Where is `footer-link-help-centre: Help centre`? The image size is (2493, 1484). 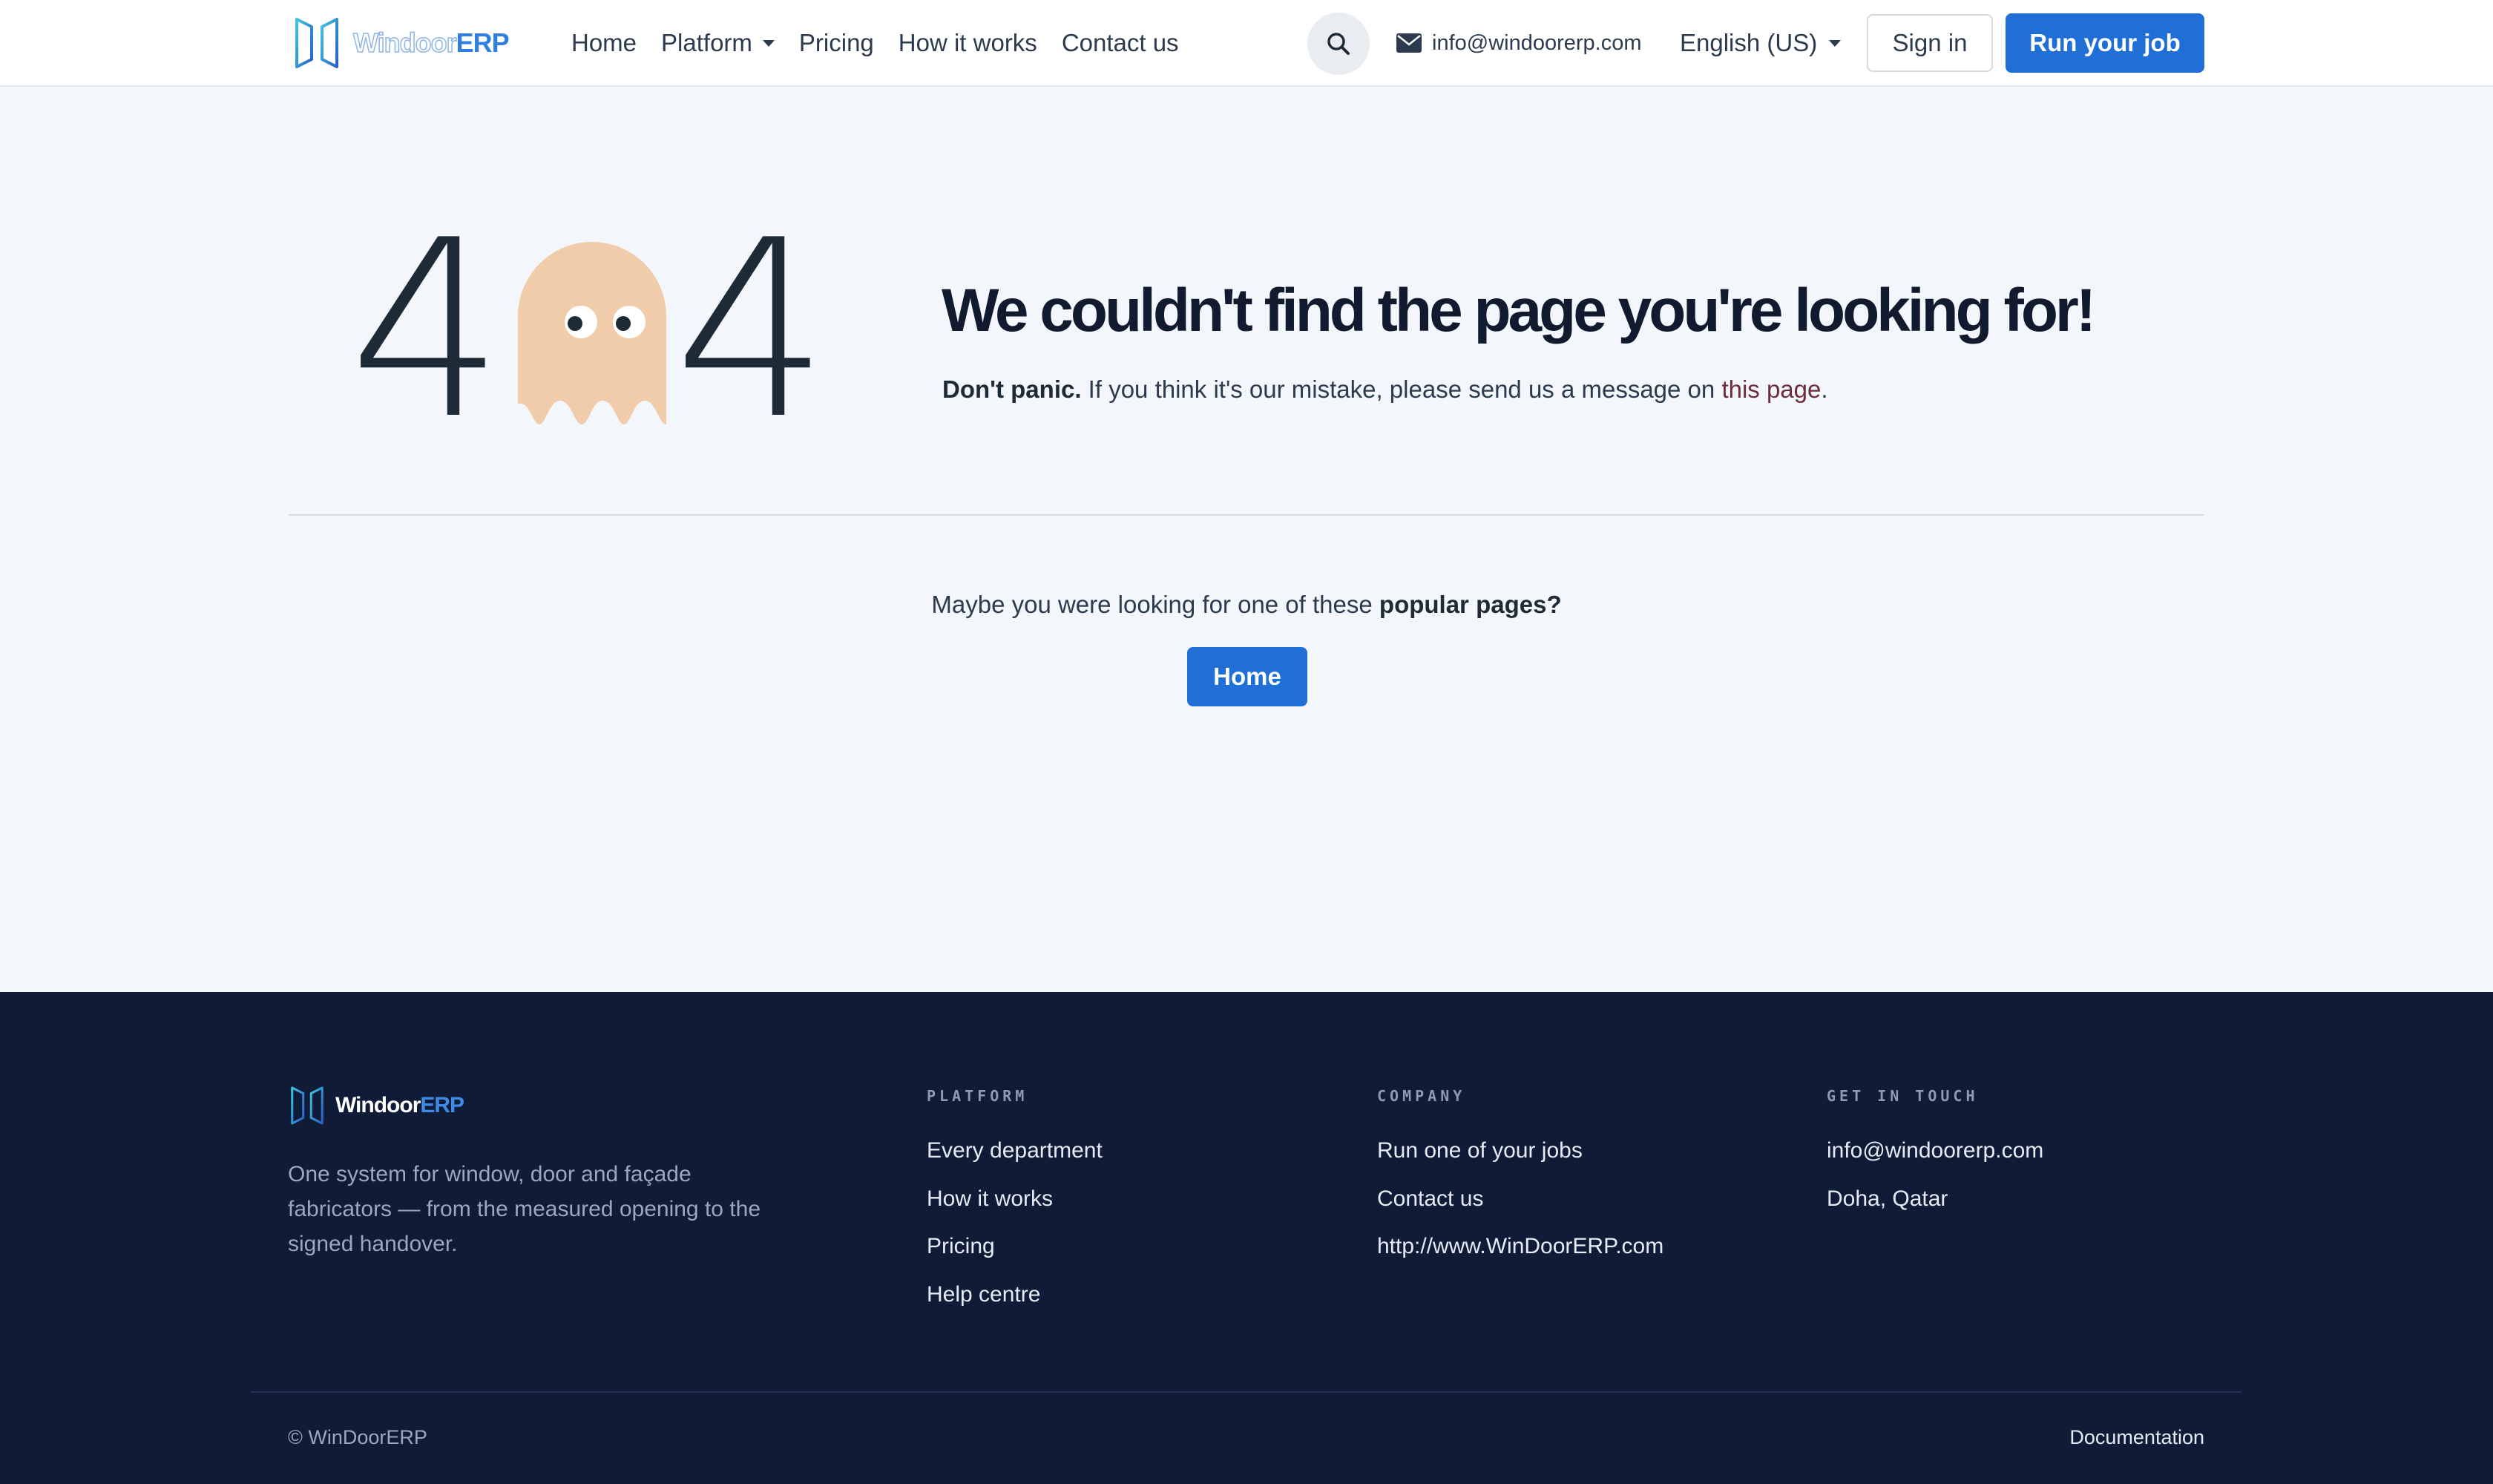
footer-link-help-centre: Help centre is located at coordinates (1015, 1295).